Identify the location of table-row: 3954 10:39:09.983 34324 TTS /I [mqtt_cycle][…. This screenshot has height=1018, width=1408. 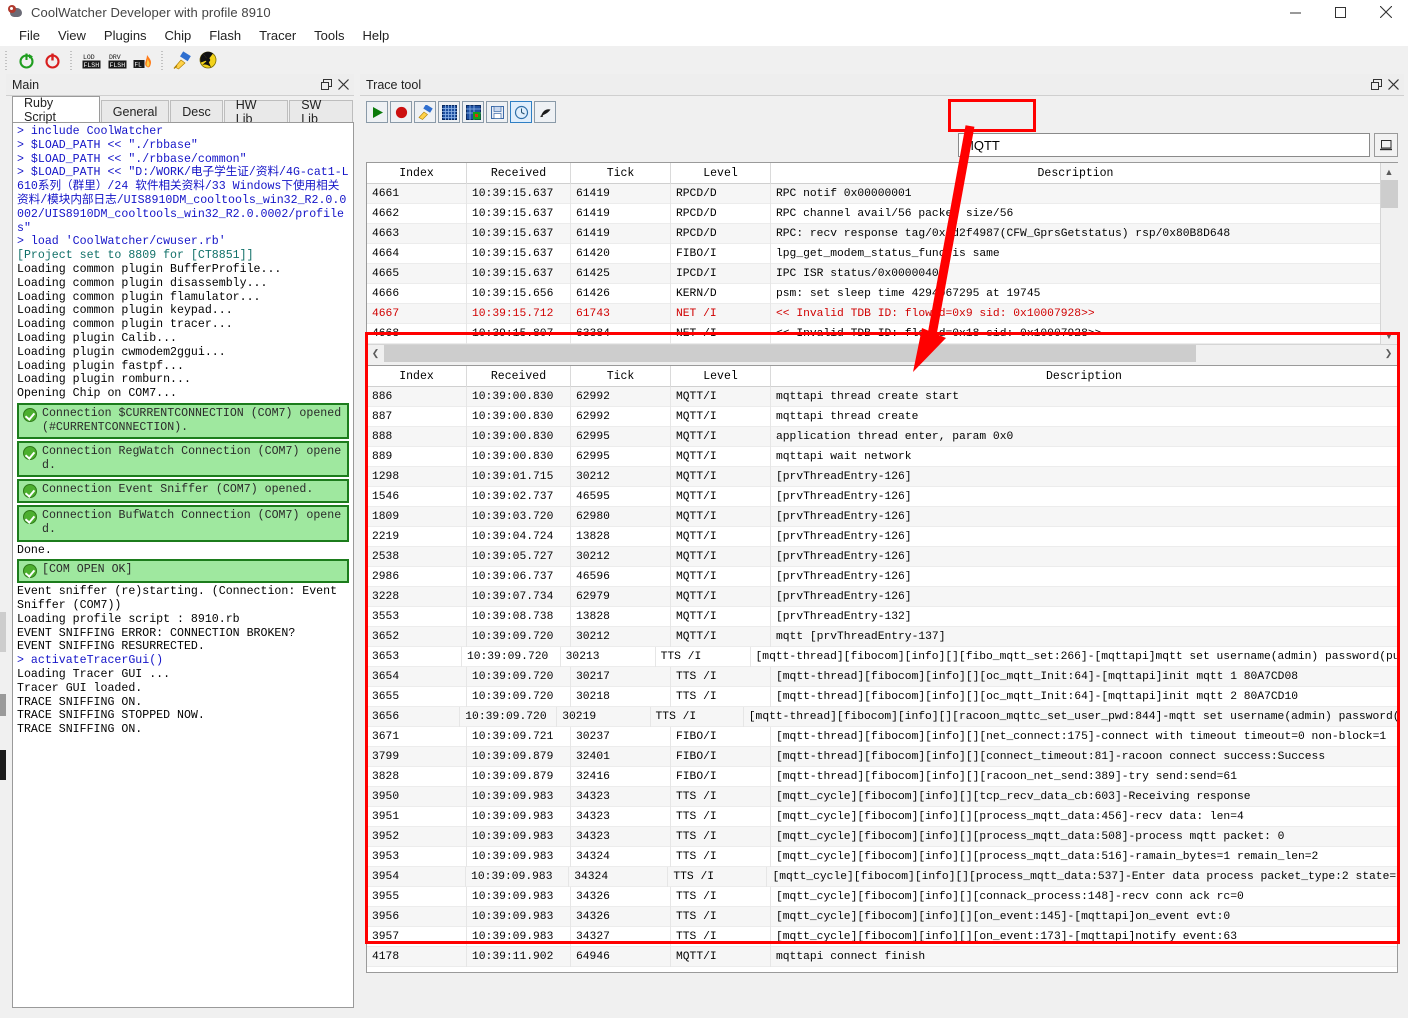
(882, 877).